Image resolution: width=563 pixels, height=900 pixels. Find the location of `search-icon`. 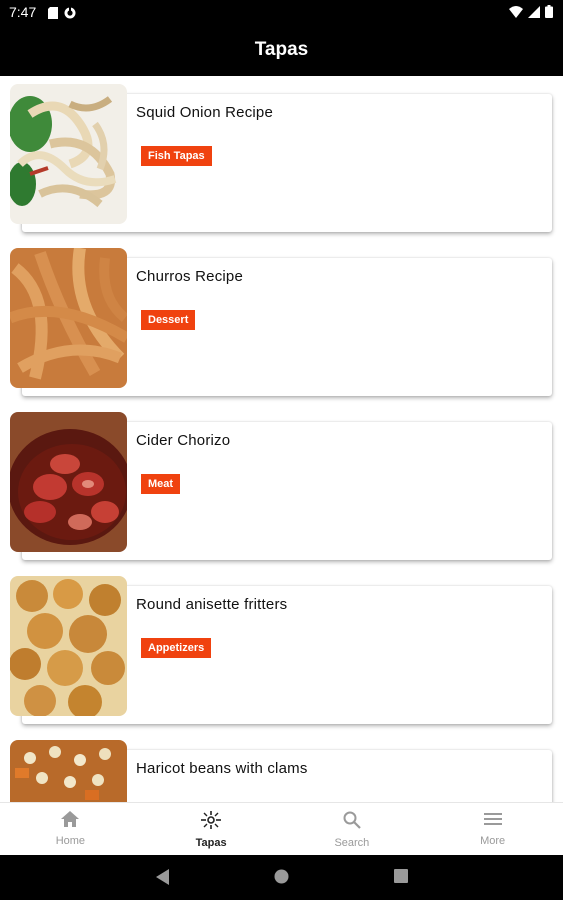

search-icon is located at coordinates (352, 822).